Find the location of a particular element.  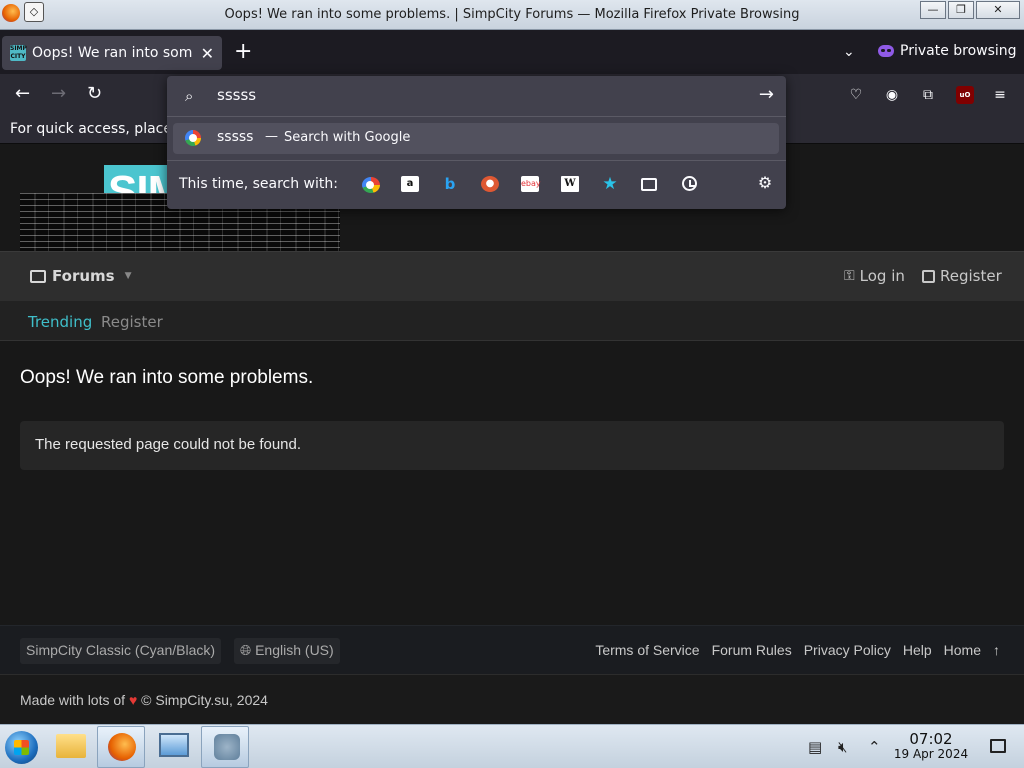

footer-link-help: Help is located at coordinates (917, 650).